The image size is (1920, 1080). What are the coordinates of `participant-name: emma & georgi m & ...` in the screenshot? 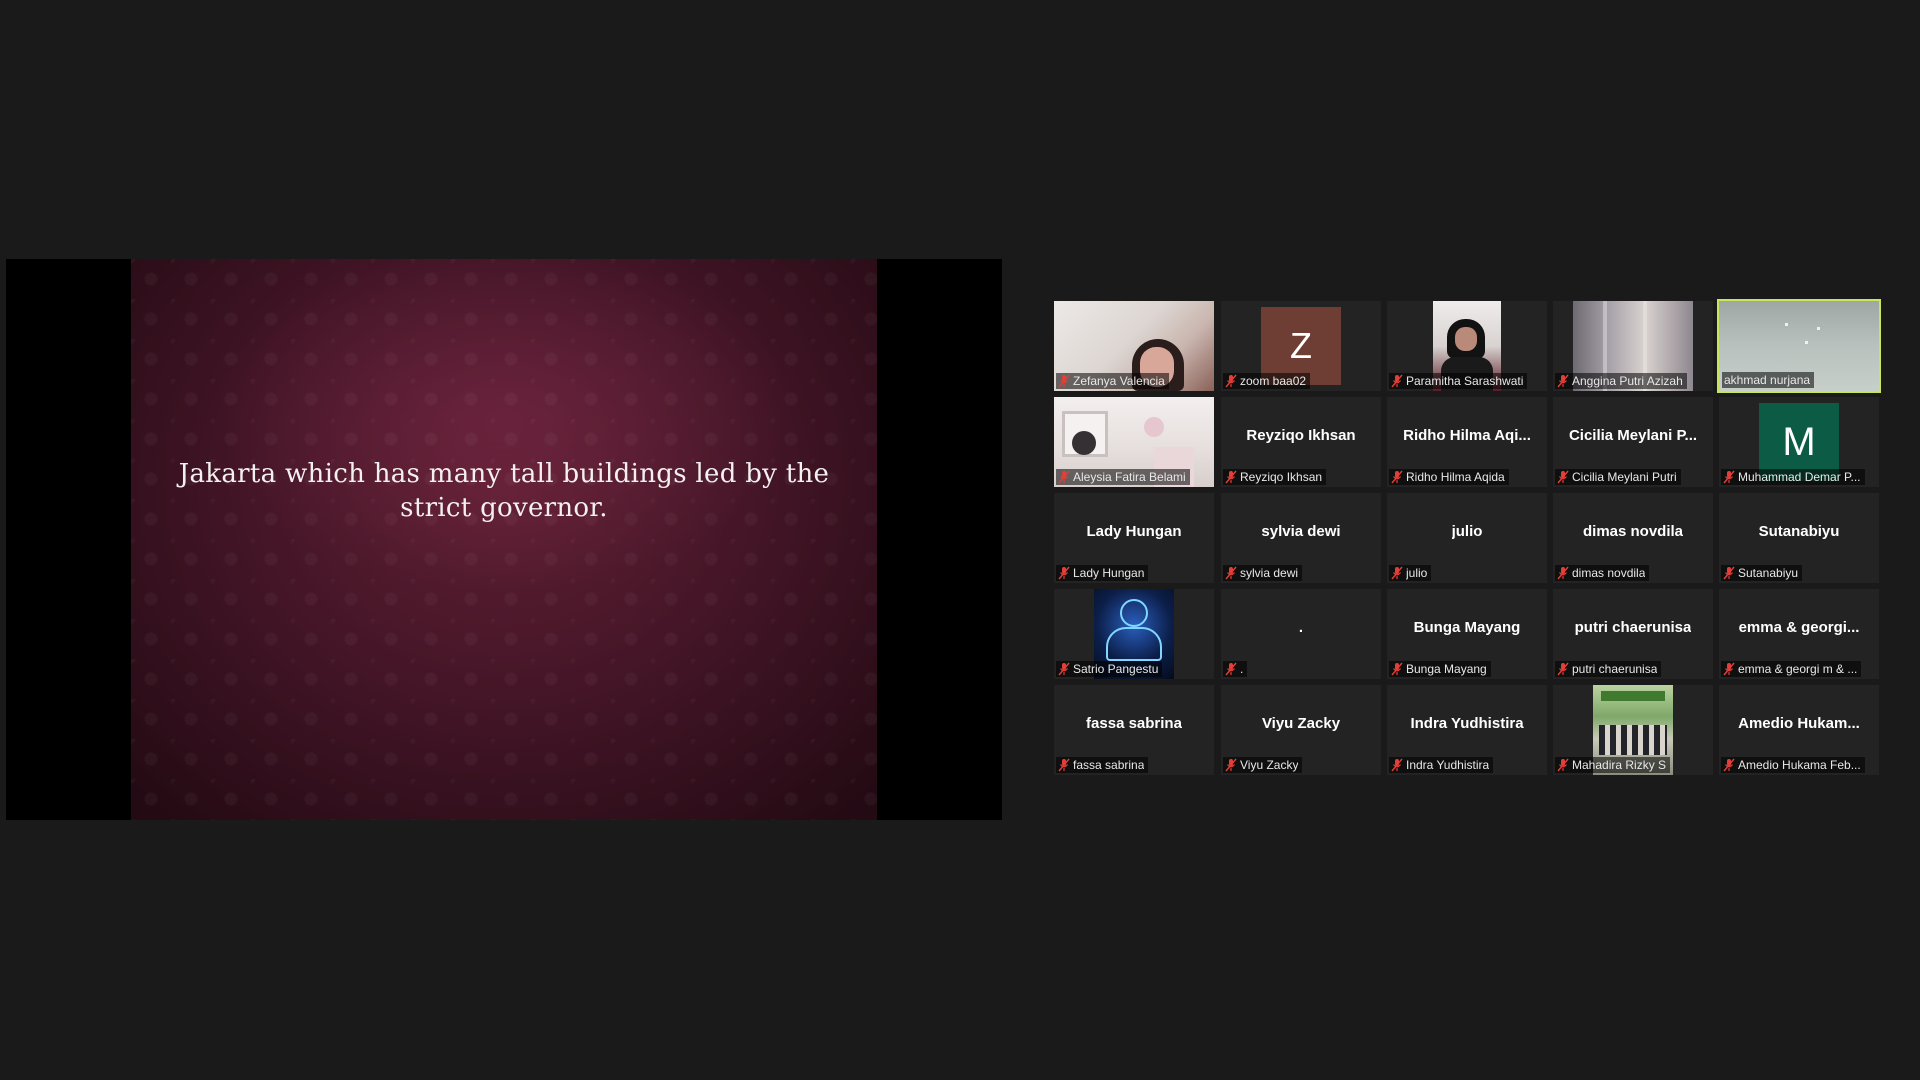 It's located at (1798, 669).